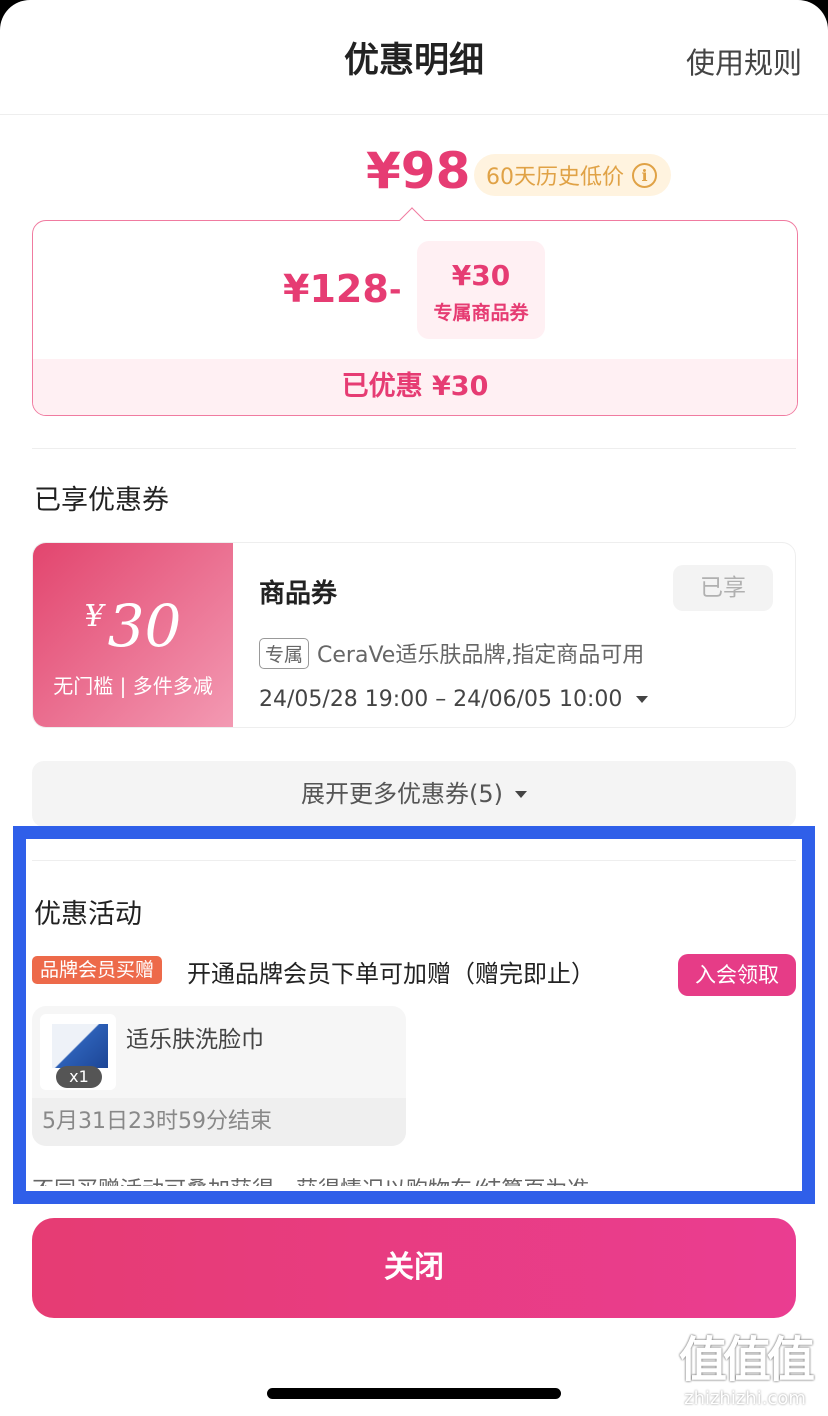 This screenshot has width=828, height=1416. What do you see at coordinates (555, 177) in the screenshot?
I see `lowest-price-label: 60天历史低价` at bounding box center [555, 177].